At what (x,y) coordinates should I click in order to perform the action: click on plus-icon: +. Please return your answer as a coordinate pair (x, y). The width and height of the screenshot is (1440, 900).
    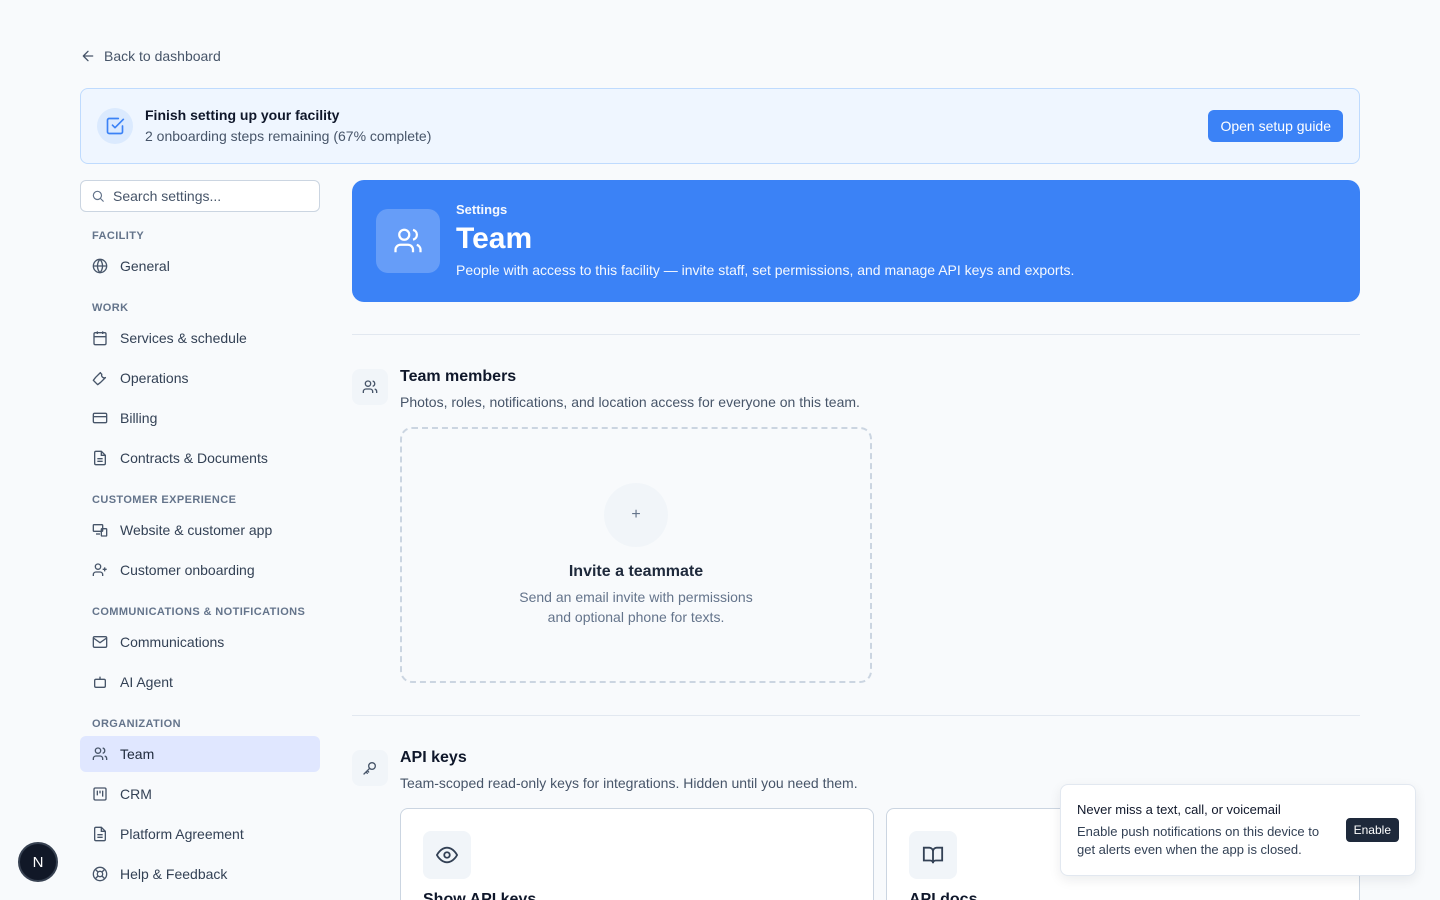
    Looking at the image, I should click on (636, 515).